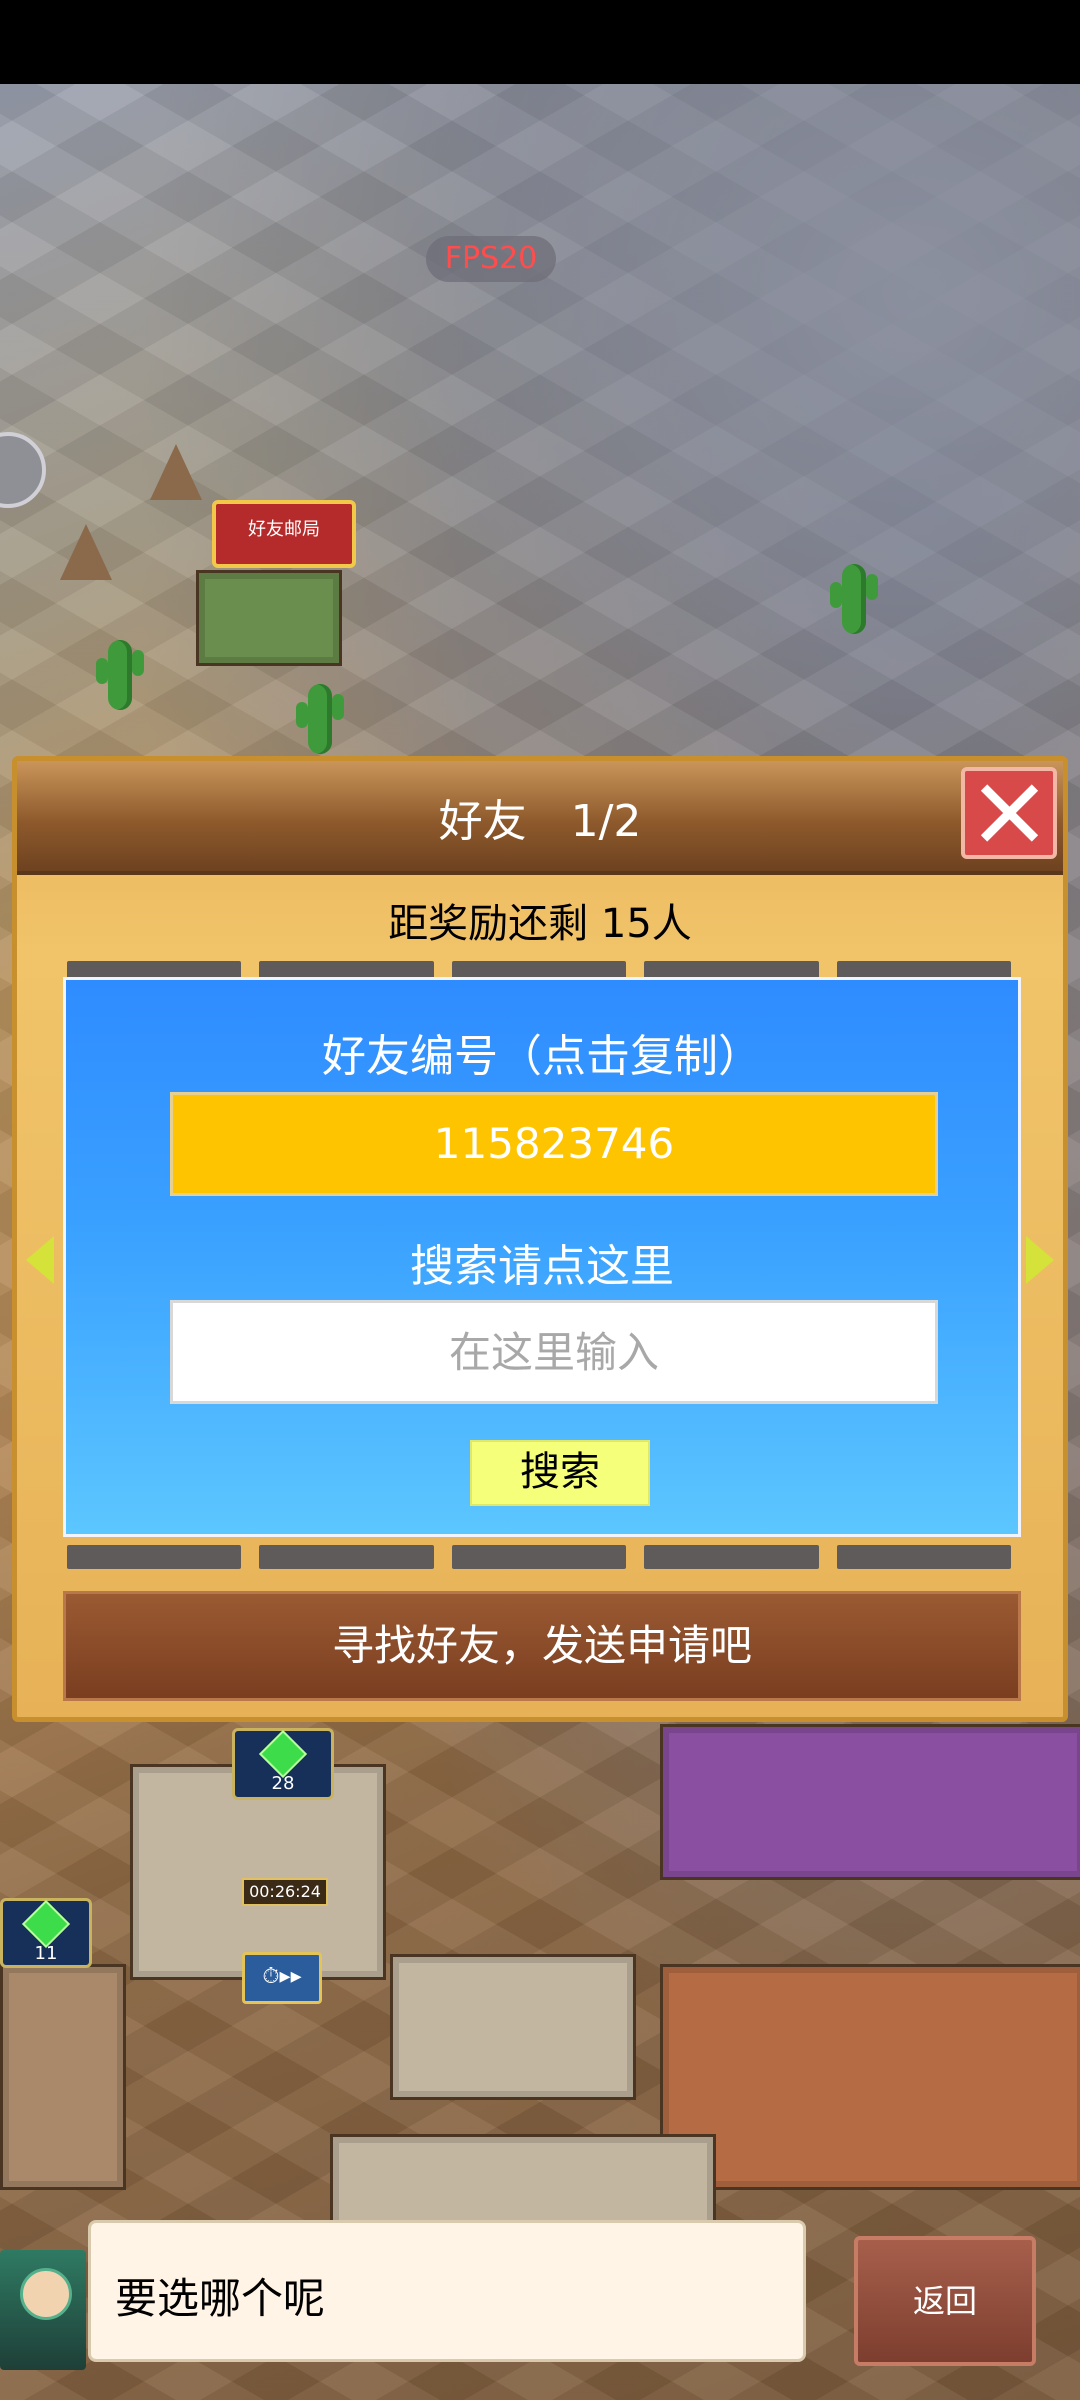  I want to click on panel-title: 好友 1/2, so click(540, 821).